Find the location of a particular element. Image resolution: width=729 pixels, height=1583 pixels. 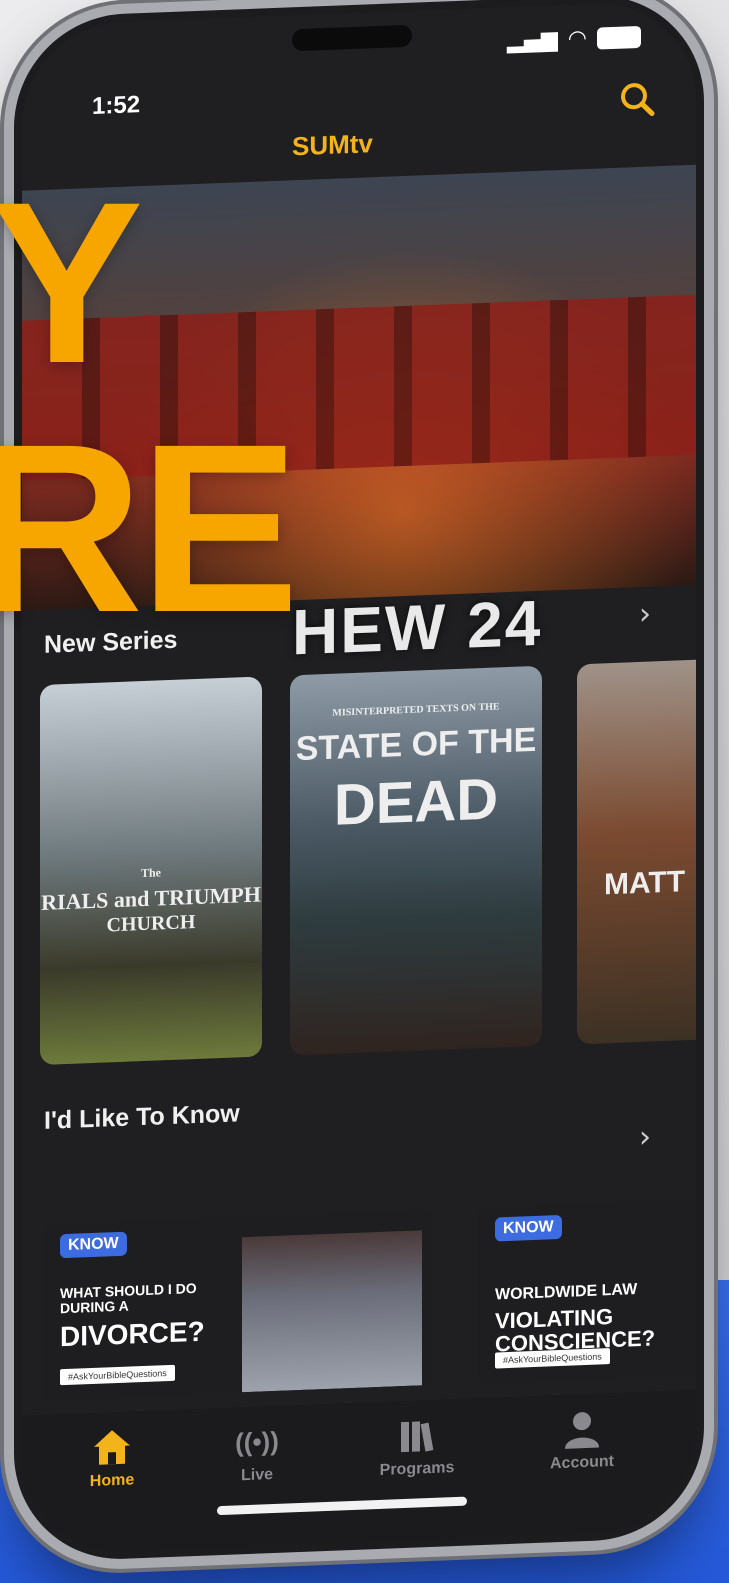

account-icon is located at coordinates (582, 1429).